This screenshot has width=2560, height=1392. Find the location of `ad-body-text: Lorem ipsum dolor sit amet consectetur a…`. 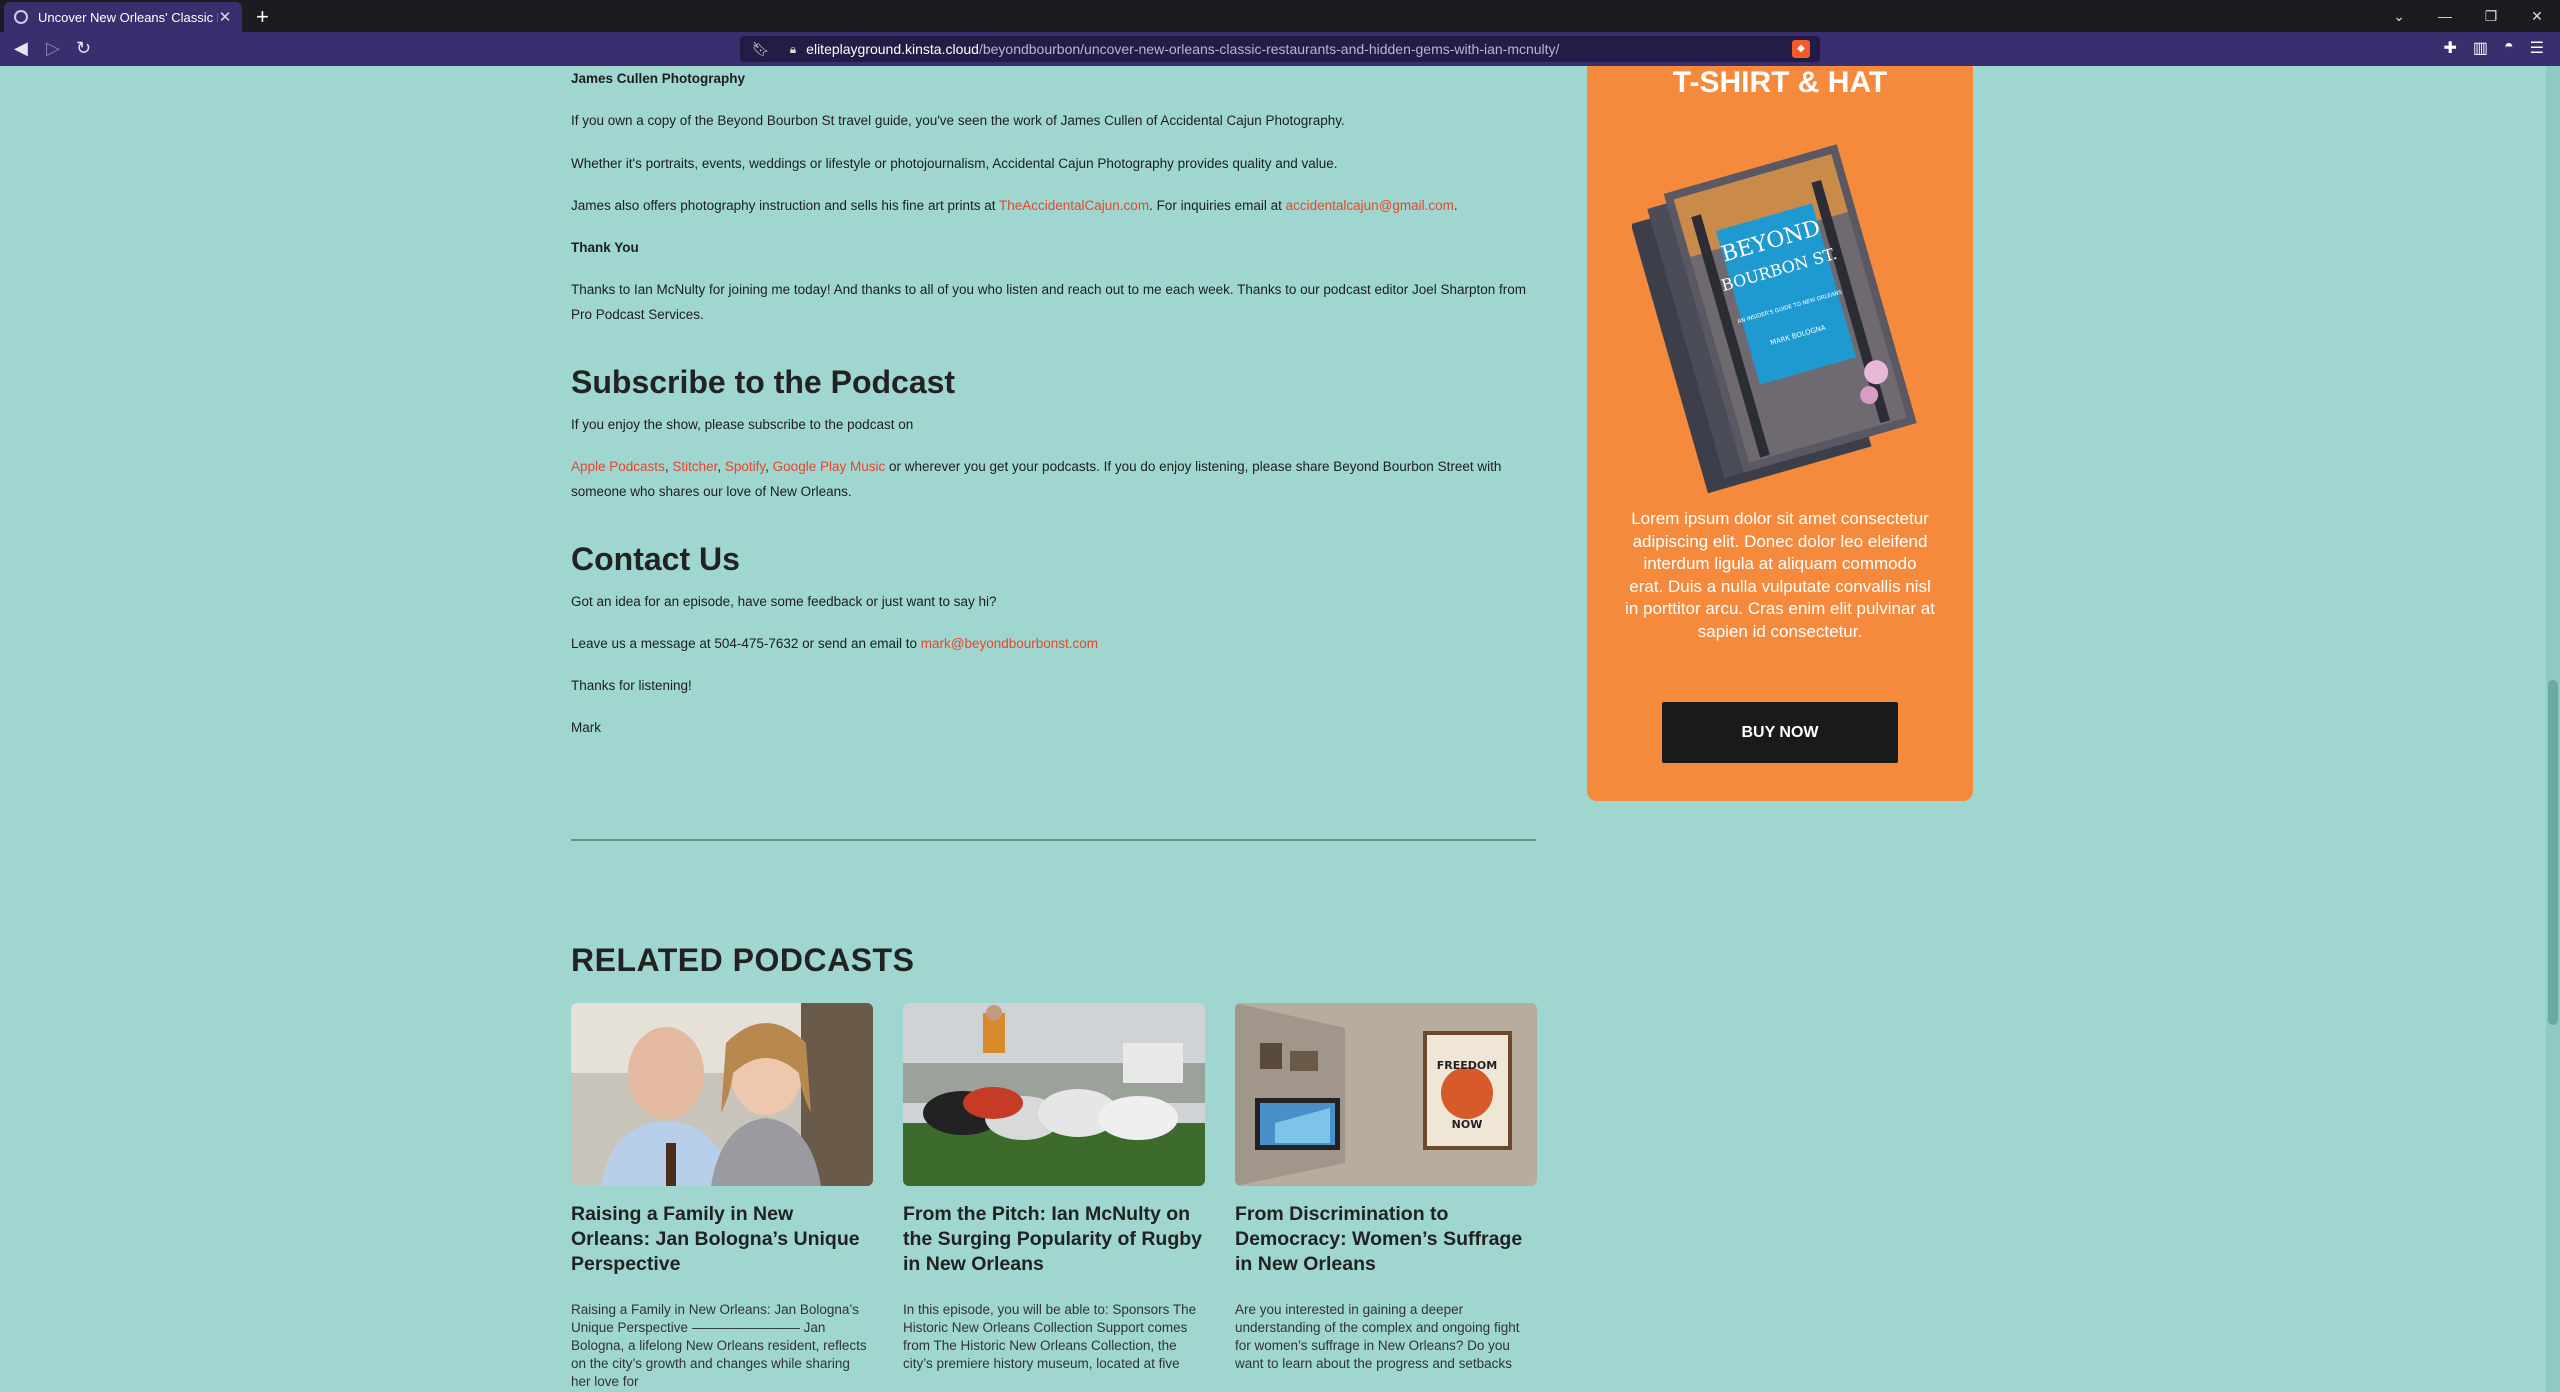

ad-body-text: Lorem ipsum dolor sit amet consectetur a… is located at coordinates (1780, 575).